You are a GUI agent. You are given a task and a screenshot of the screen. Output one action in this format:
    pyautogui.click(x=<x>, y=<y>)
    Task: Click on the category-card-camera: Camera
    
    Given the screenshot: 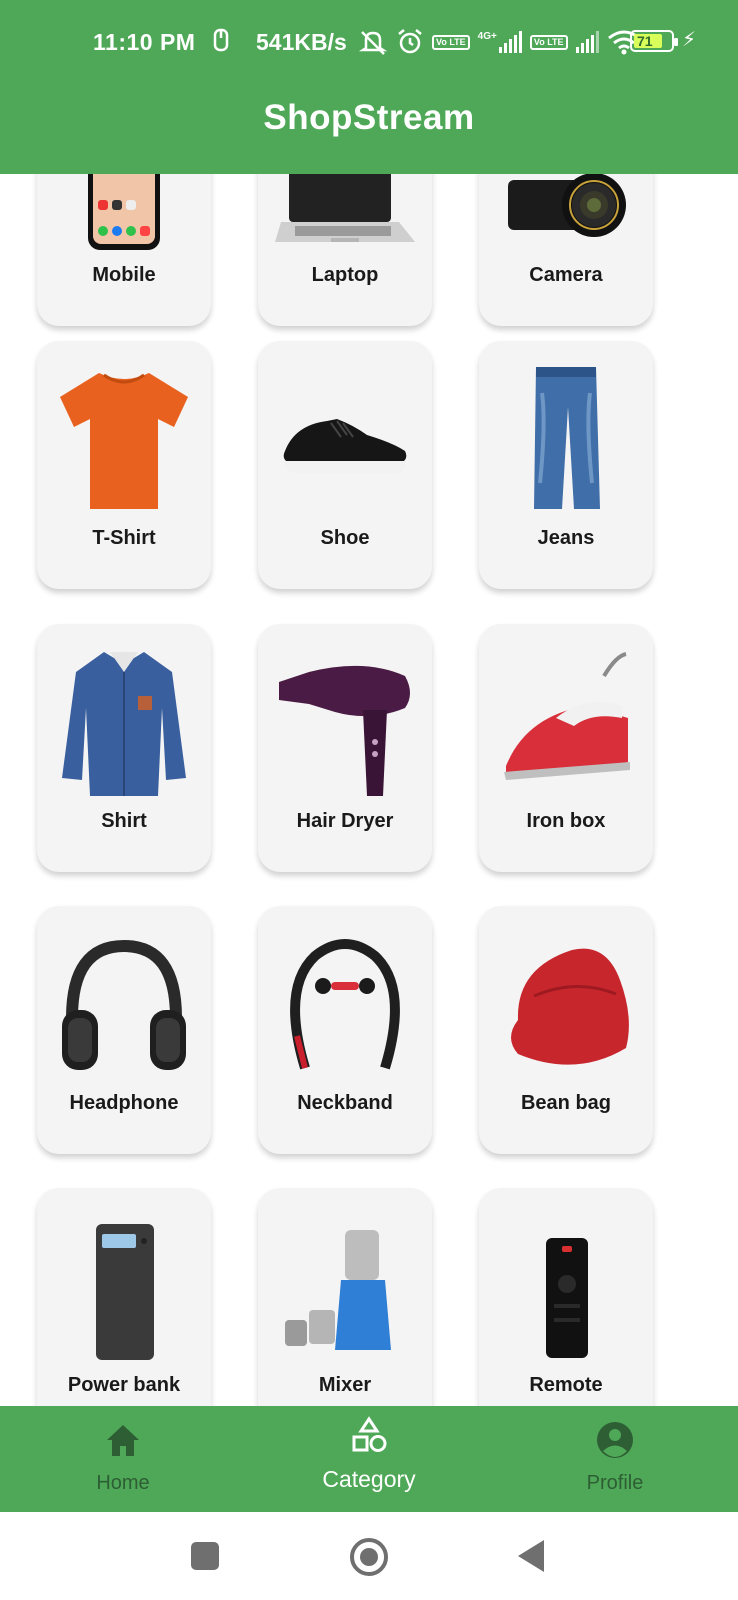 What is the action you would take?
    pyautogui.click(x=566, y=250)
    